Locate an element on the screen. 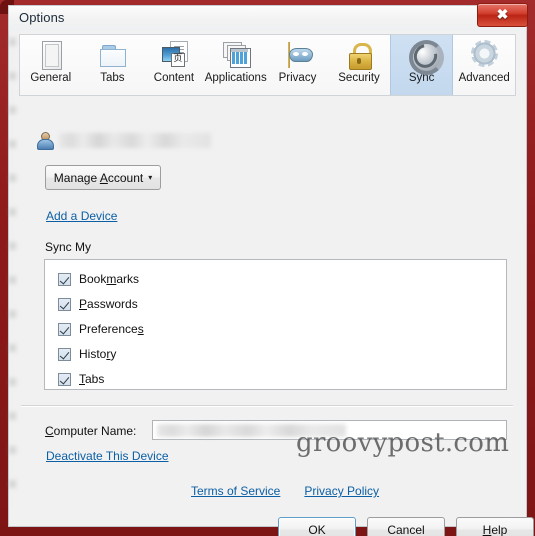 This screenshot has height=536, width=535. folder-icon is located at coordinates (112, 55).